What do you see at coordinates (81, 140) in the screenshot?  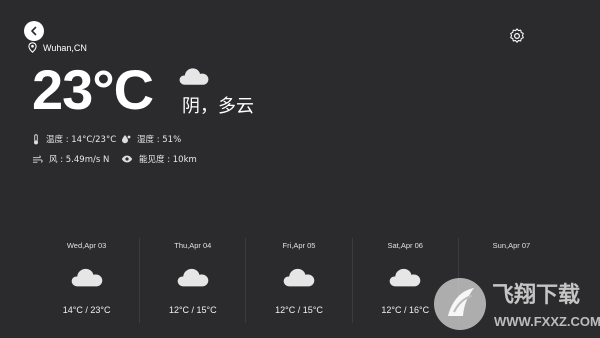 I see `temperature-range: 温度 : 14°C/23°C` at bounding box center [81, 140].